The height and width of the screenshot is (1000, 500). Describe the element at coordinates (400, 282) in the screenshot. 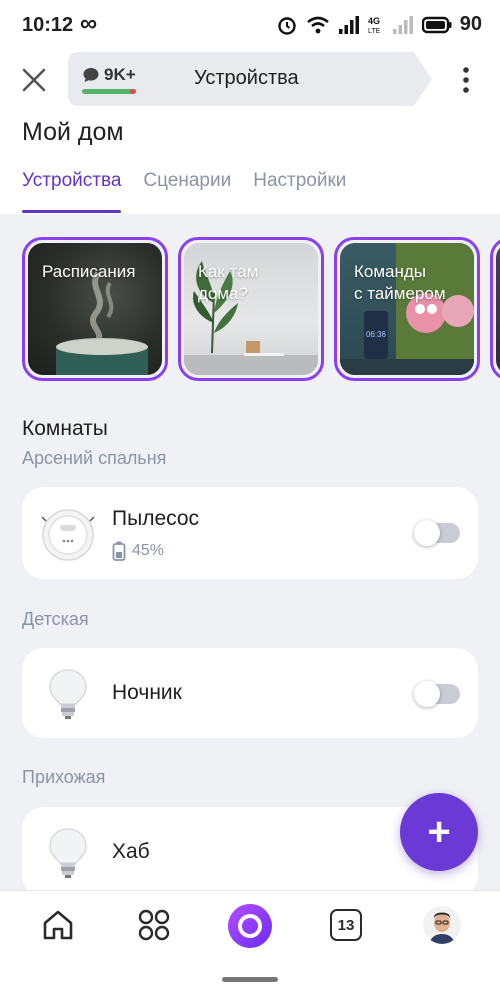

I see `story-label: Команды с таймером` at that location.